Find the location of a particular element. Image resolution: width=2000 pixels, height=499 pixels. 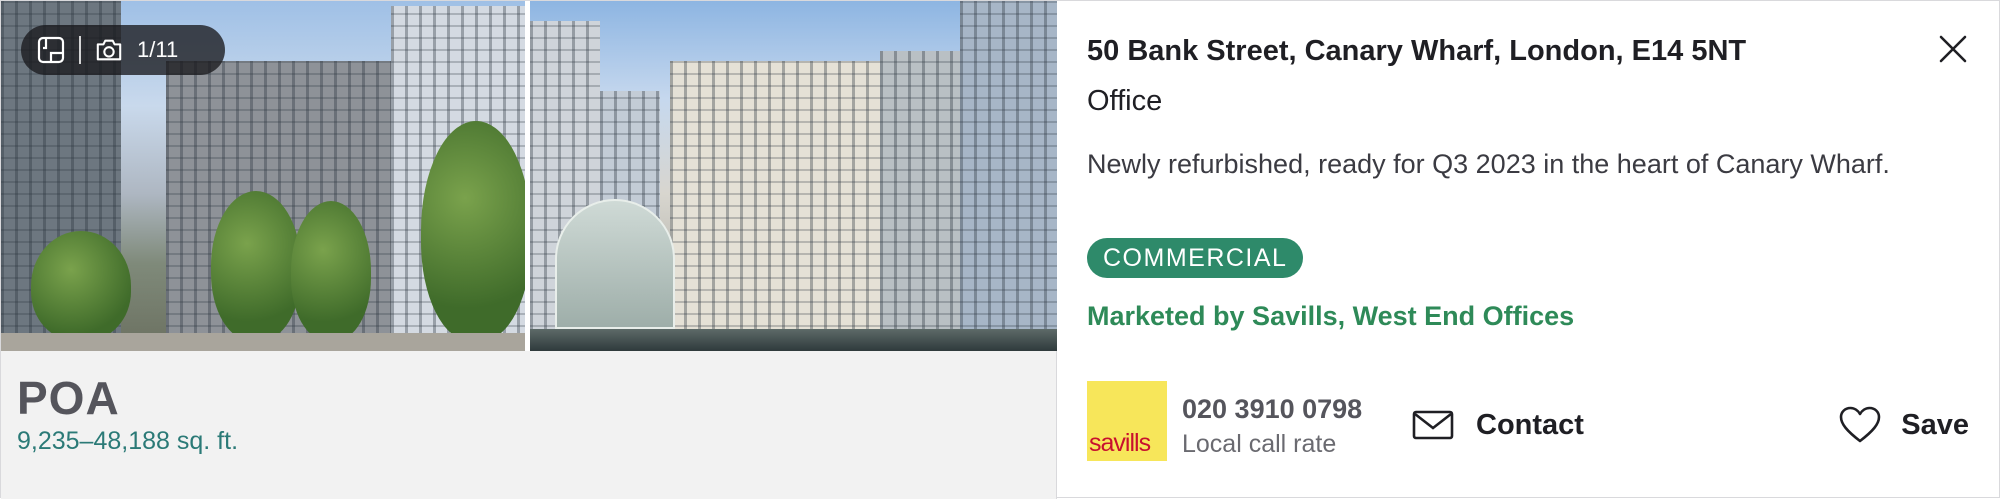

mail-icon is located at coordinates (1433, 425).